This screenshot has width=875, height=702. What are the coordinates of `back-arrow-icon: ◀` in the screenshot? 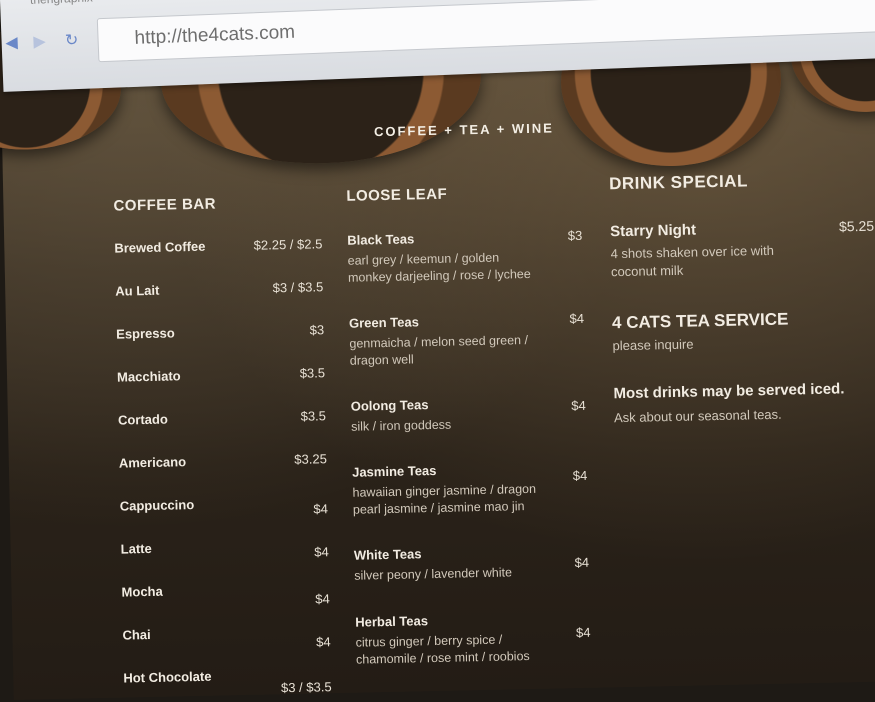 It's located at (11, 43).